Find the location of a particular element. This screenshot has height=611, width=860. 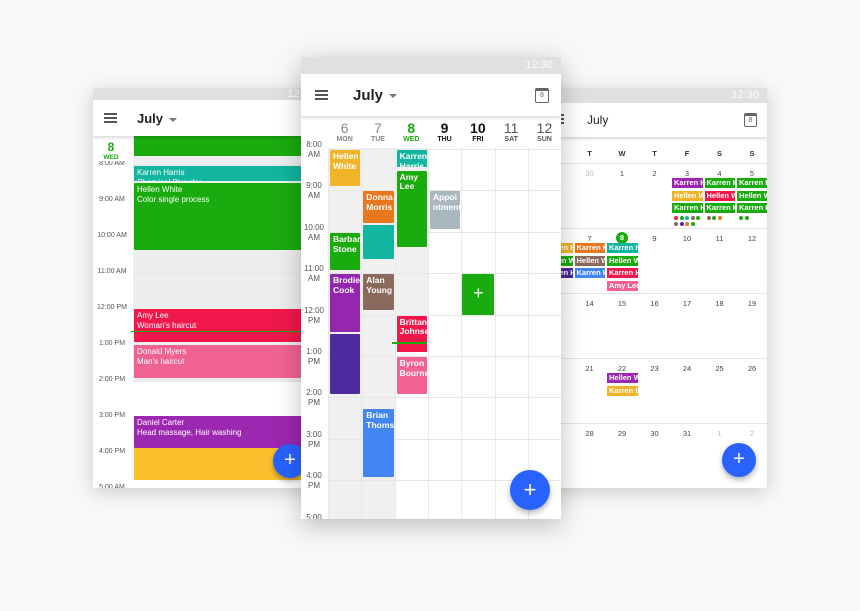

date-cell: 7 is located at coordinates (590, 238).